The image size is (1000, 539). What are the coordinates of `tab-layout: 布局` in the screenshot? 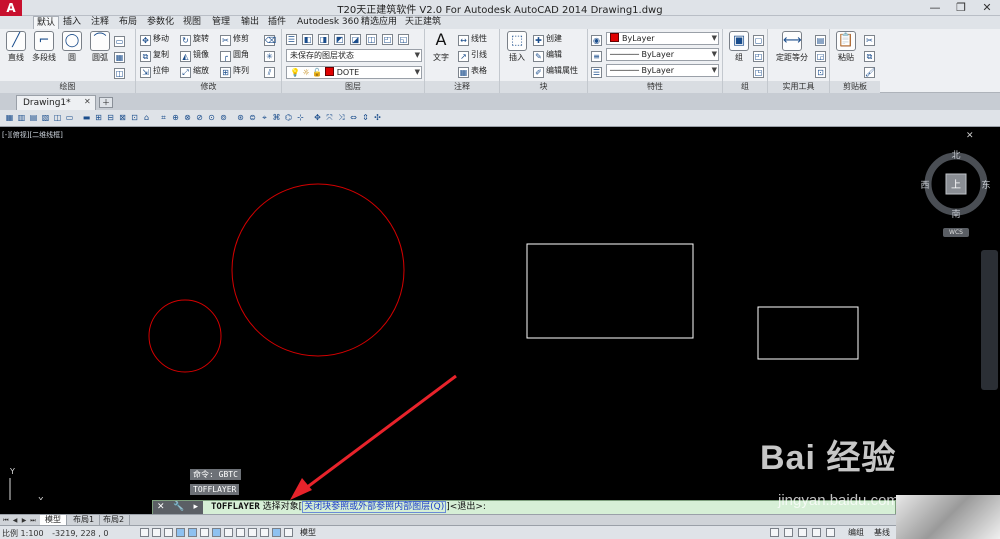 It's located at (128, 22).